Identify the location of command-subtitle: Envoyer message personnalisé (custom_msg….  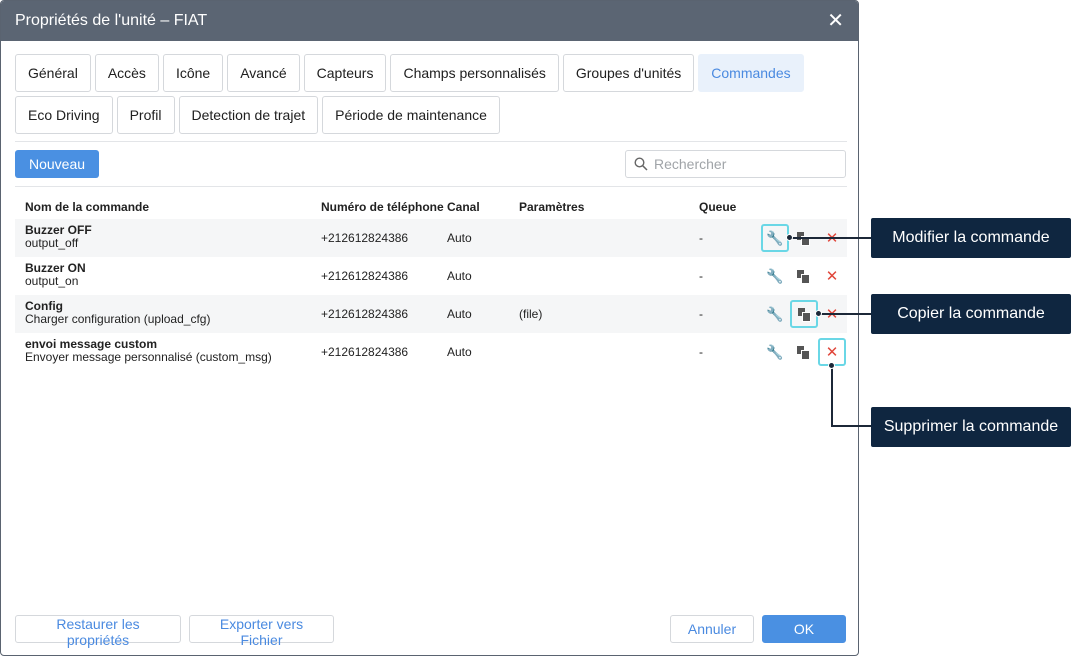
(148, 357).